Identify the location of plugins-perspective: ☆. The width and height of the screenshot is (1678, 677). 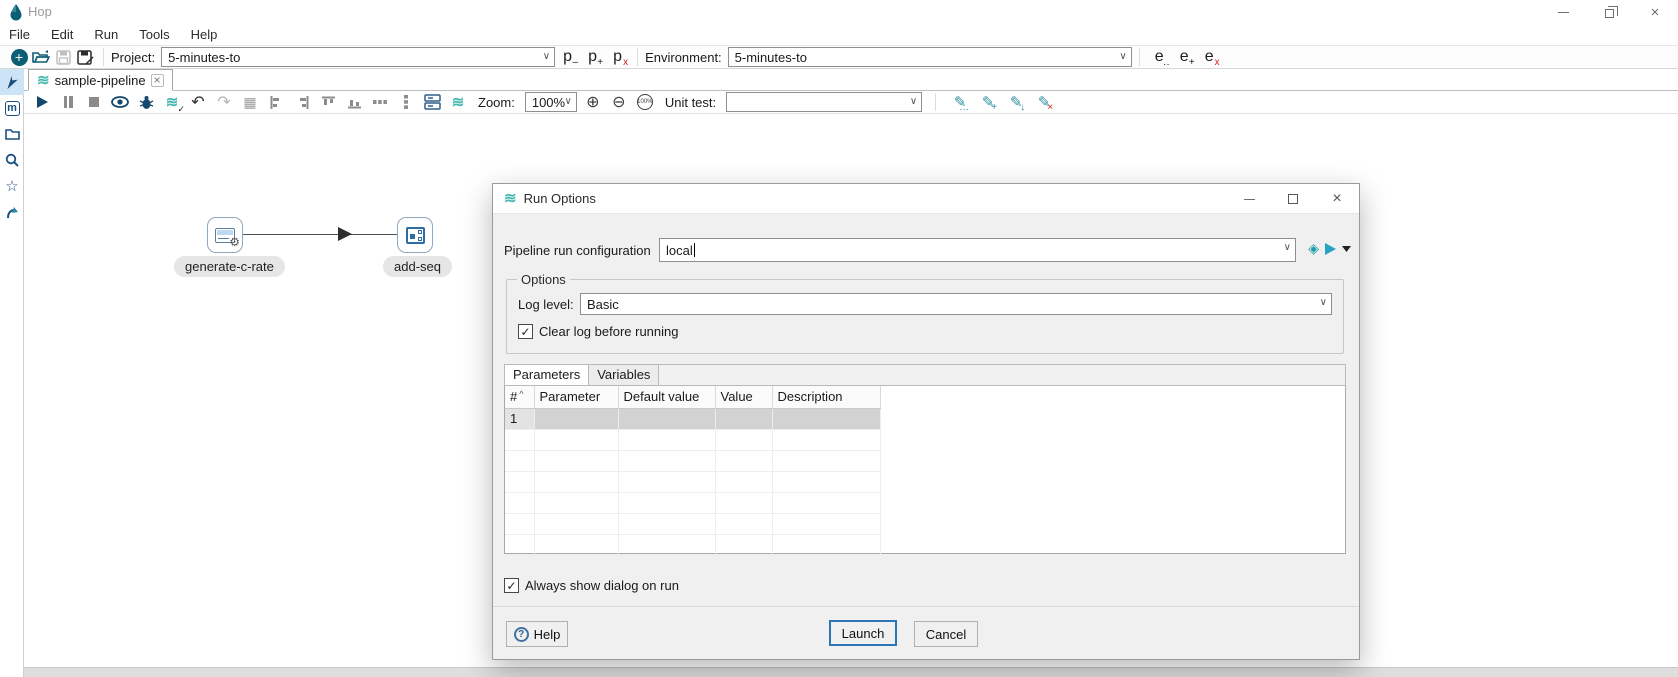
(12, 186).